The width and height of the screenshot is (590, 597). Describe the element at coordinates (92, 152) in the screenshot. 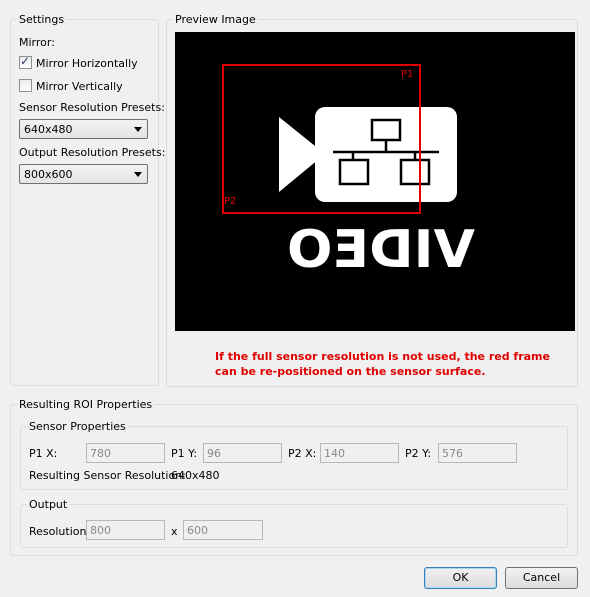

I see `output-presets-label: Output Resolution Presets:` at that location.